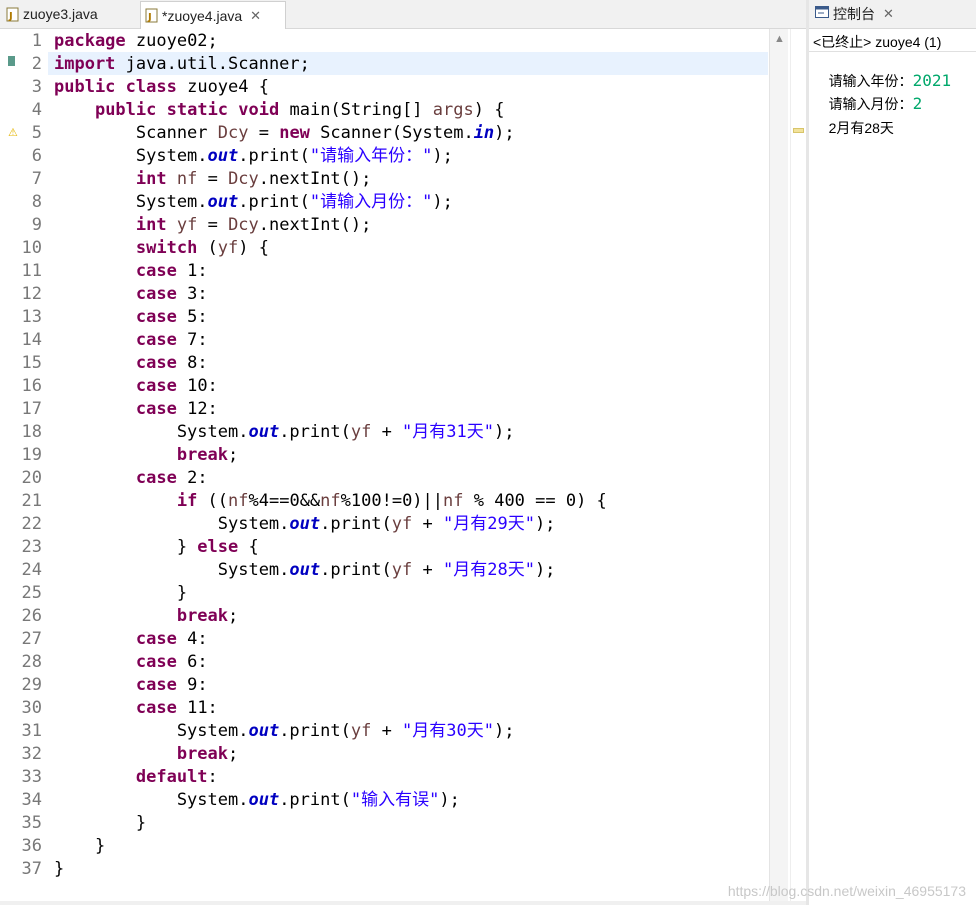  I want to click on code-line: import java.util.Scanner;, so click(182, 64).